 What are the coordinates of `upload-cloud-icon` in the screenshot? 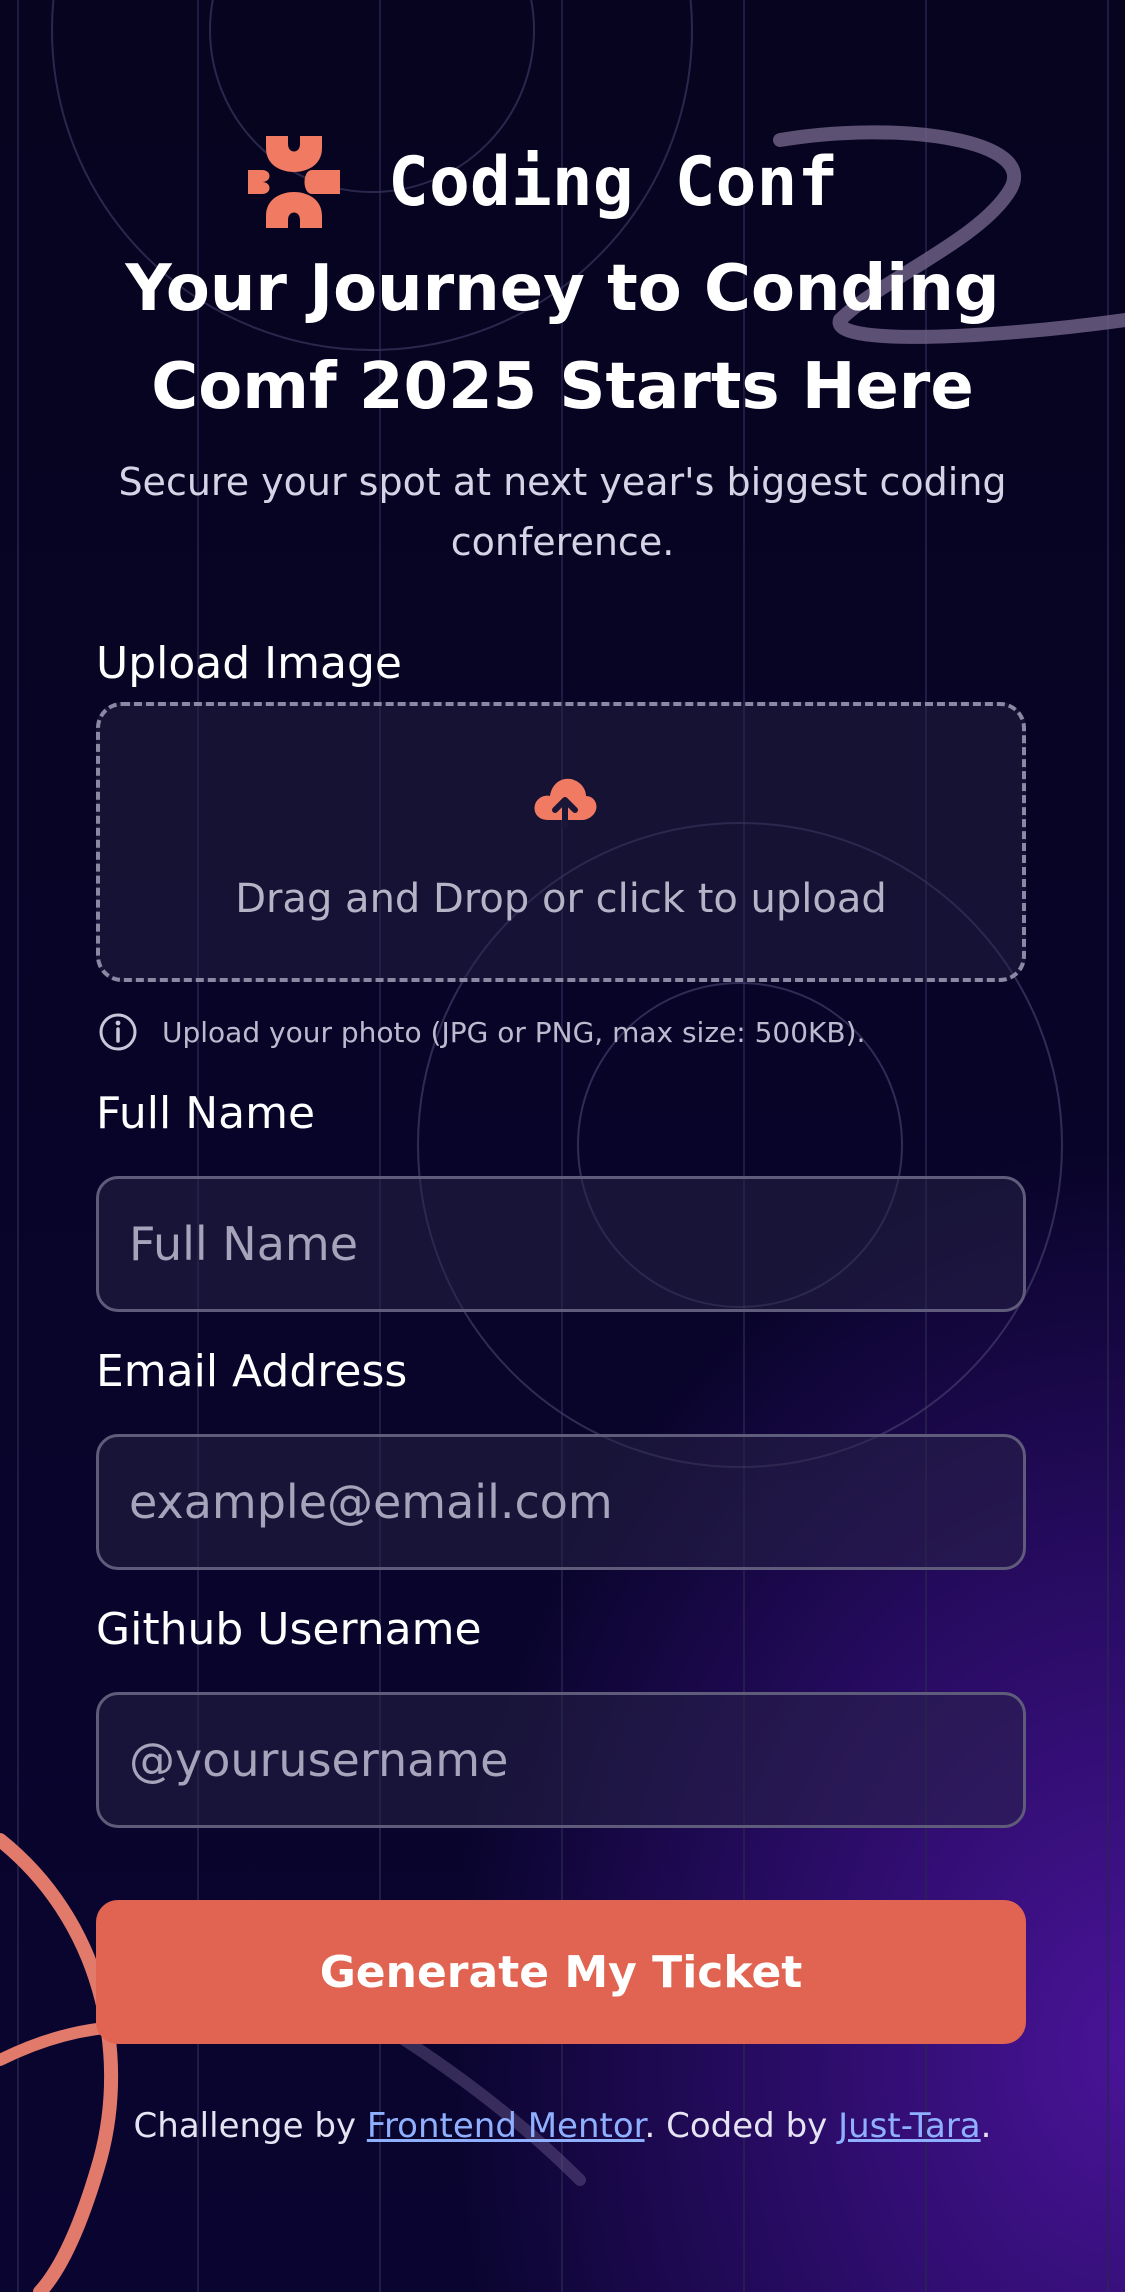 It's located at (565, 803).